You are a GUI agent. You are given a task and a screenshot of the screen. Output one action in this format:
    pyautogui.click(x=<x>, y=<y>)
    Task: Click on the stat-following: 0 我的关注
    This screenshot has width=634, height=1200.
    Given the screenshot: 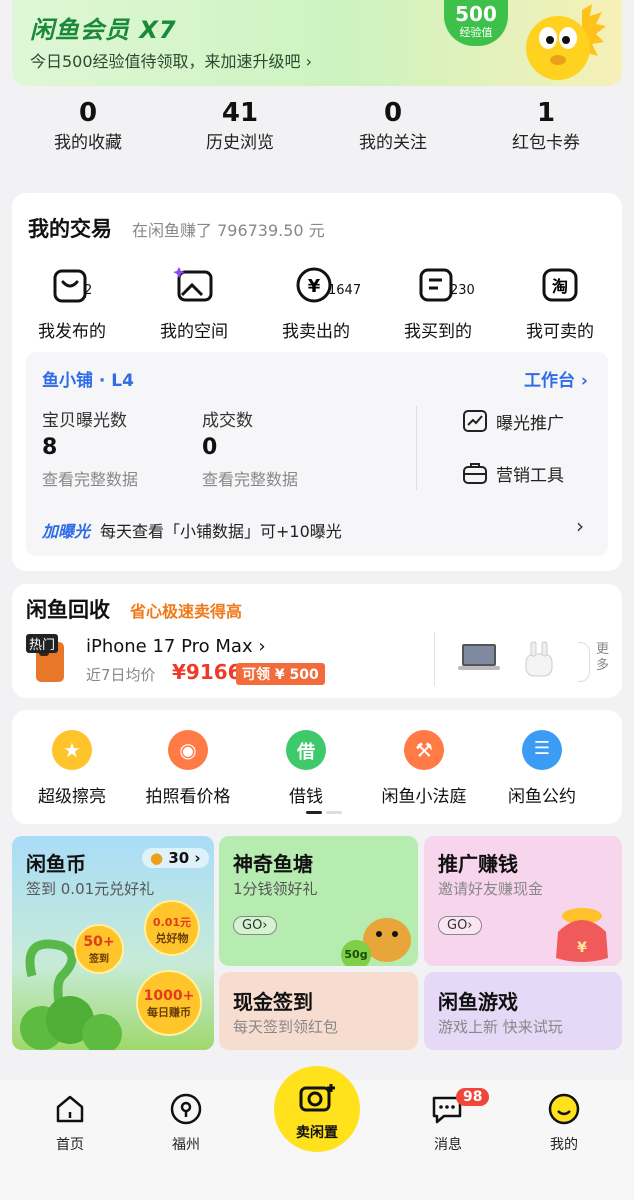 What is the action you would take?
    pyautogui.click(x=393, y=126)
    